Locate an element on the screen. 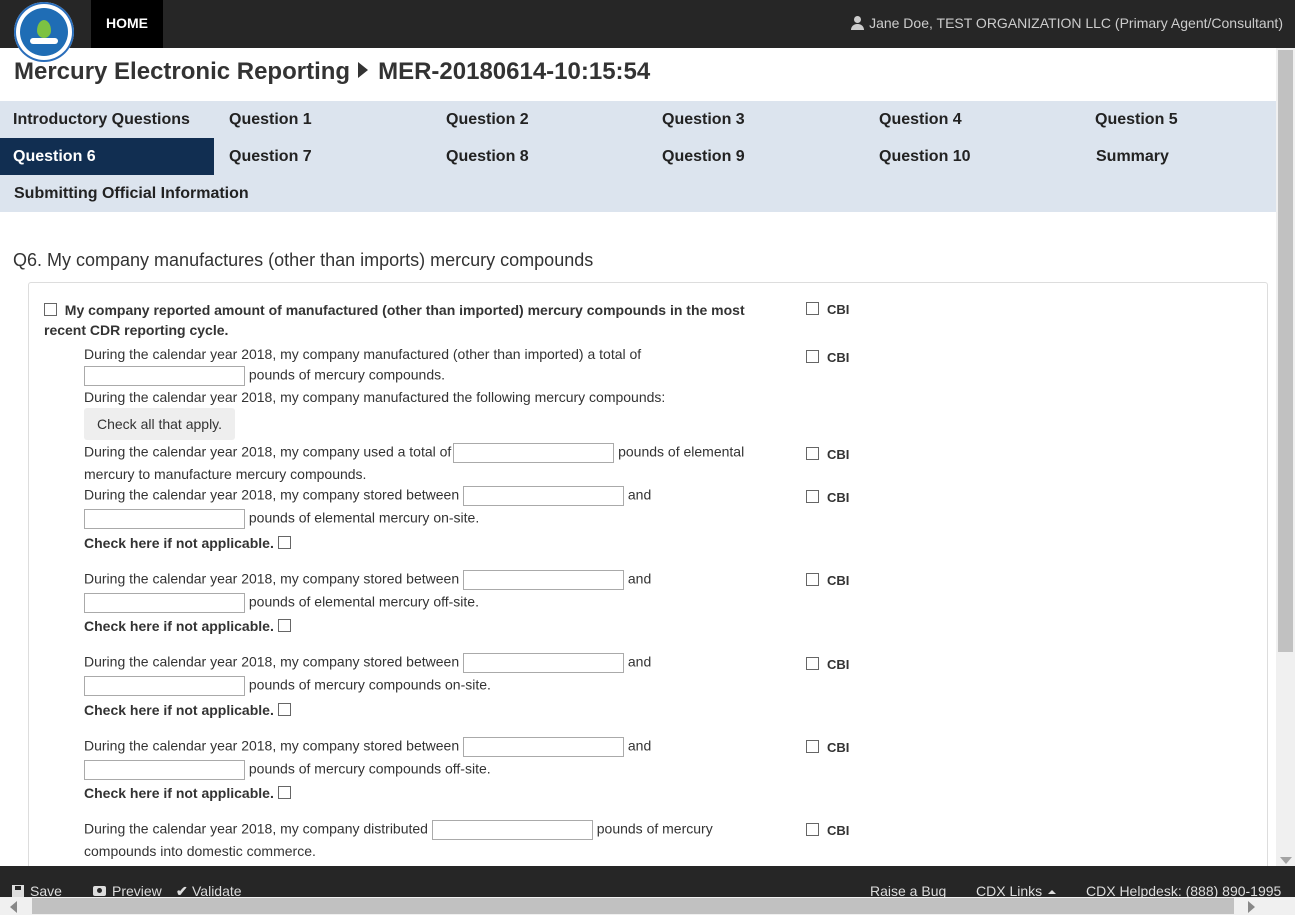  scroll-right-arrow-icon is located at coordinates (1251, 907).